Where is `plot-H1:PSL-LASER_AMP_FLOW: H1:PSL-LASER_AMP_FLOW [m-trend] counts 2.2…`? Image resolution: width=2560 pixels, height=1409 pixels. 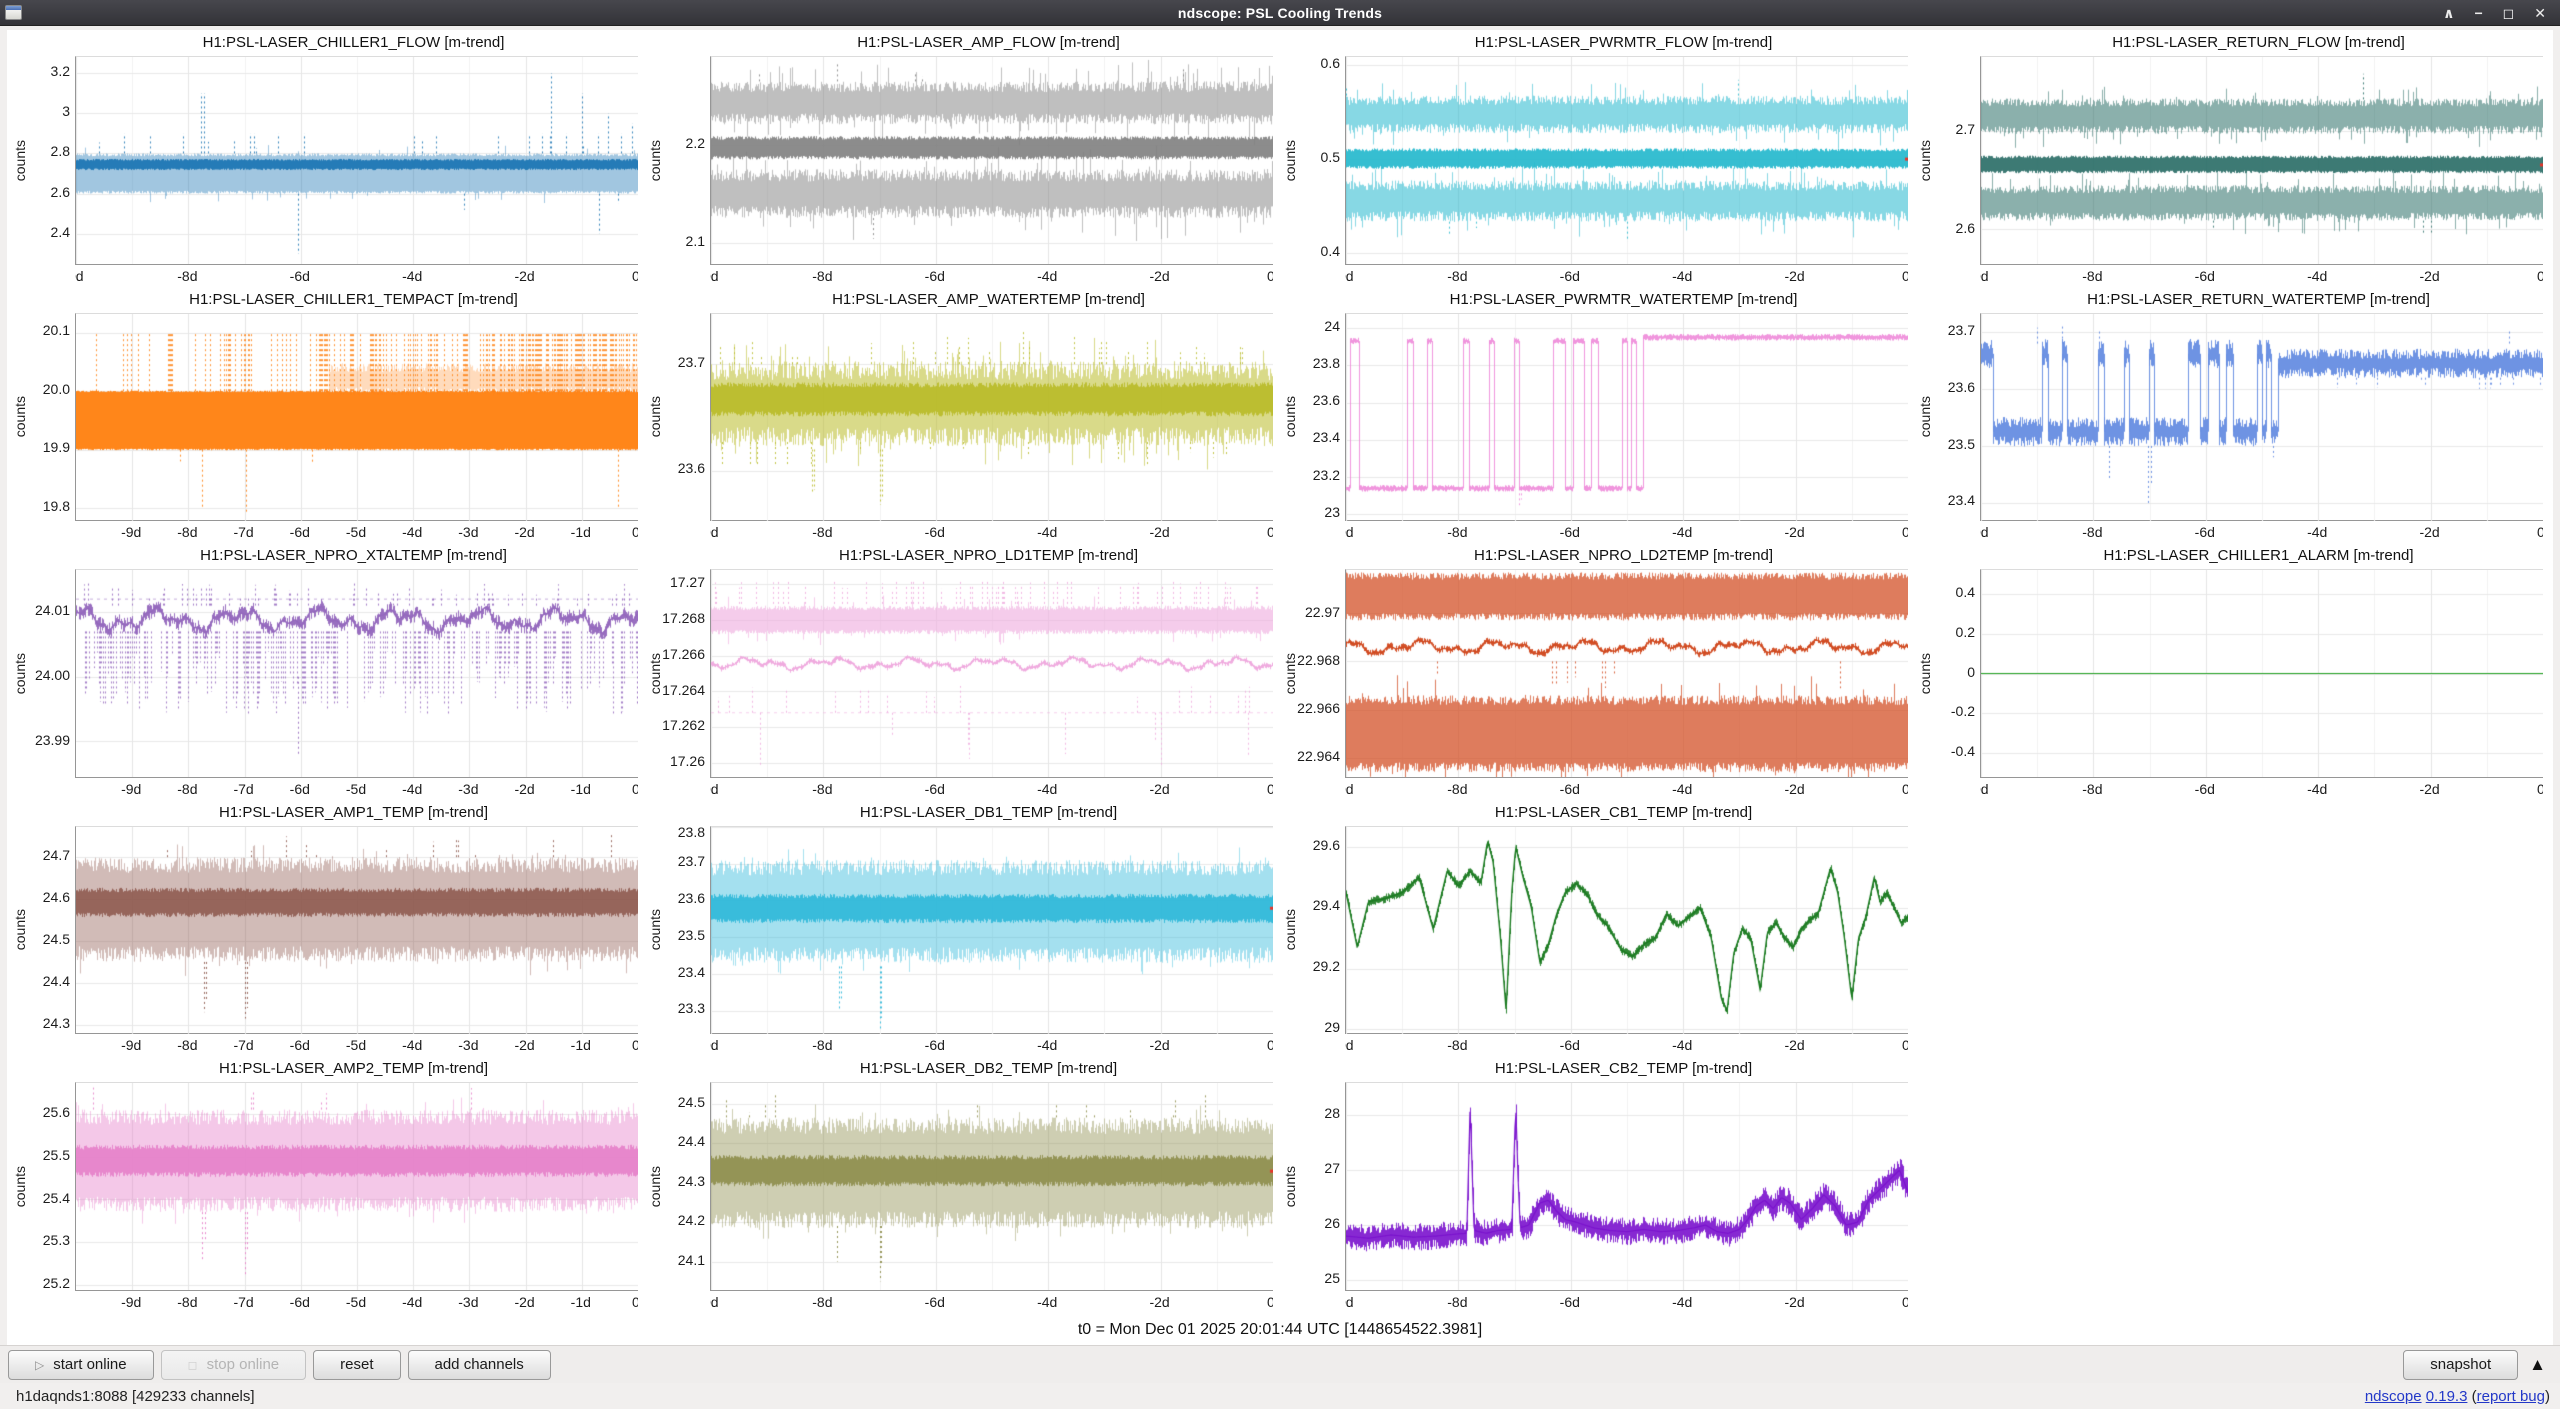 plot-H1:PSL-LASER_AMP_FLOW: H1:PSL-LASER_AMP_FLOW [m-trend] counts 2.2… is located at coordinates (961, 160).